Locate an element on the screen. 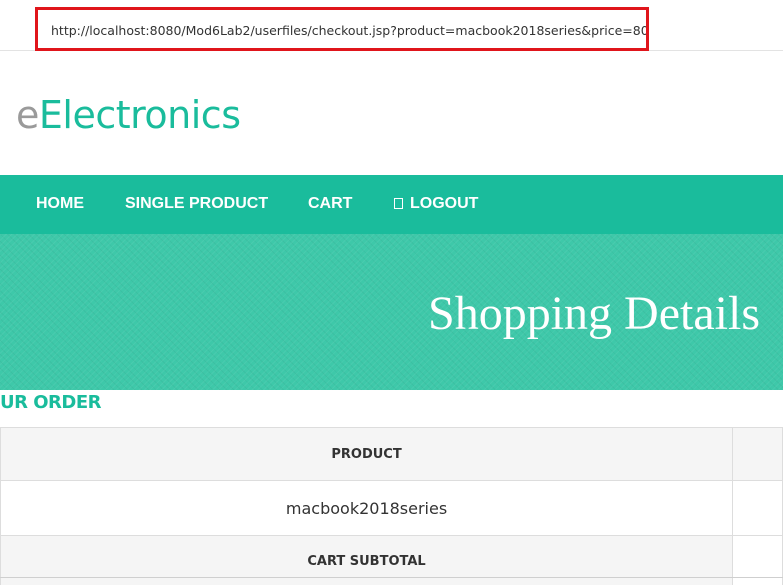  product-name-cell: macbook2018series is located at coordinates (367, 508).